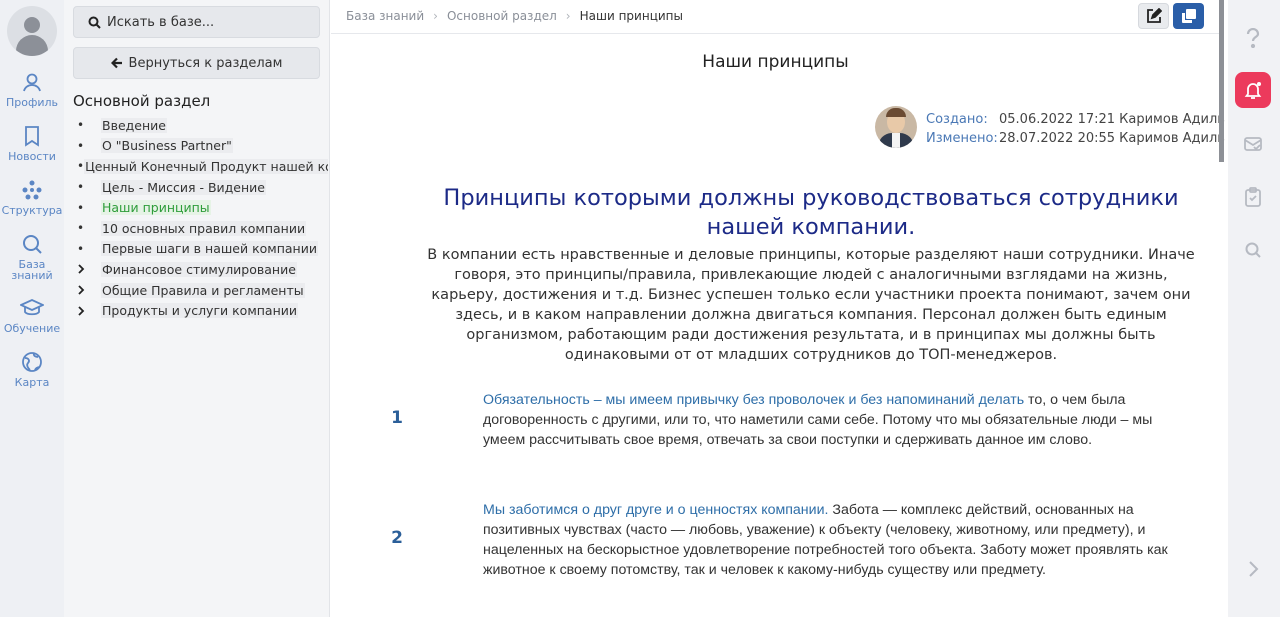 The height and width of the screenshot is (617, 1280). I want to click on rail-item-learning: Обучение, so click(32, 315).